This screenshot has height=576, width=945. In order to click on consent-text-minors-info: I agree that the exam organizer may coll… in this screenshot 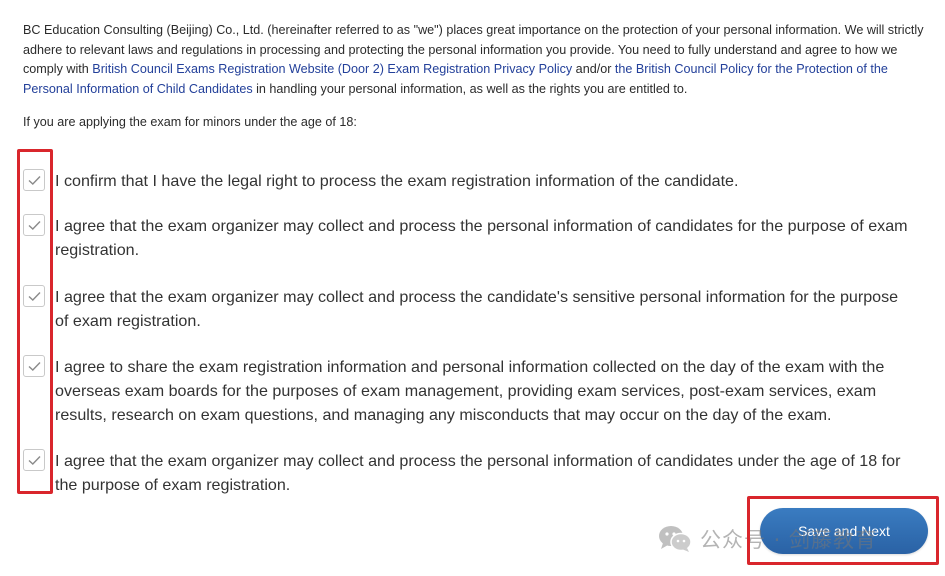, I will do `click(478, 473)`.